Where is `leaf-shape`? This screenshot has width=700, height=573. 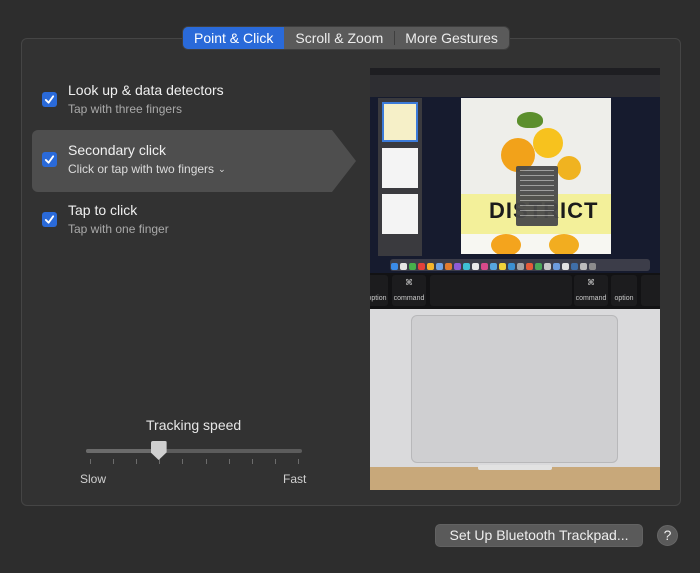
leaf-shape is located at coordinates (530, 120).